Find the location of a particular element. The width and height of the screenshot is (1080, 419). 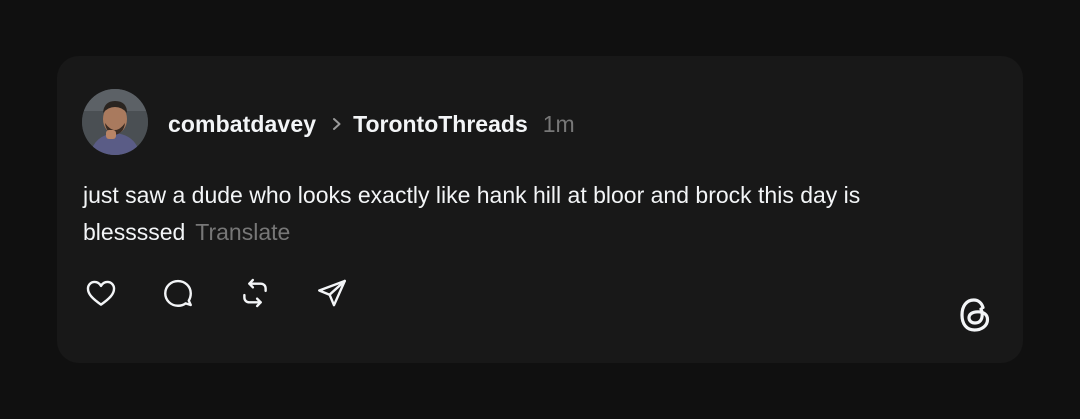

like-button is located at coordinates (101, 293).